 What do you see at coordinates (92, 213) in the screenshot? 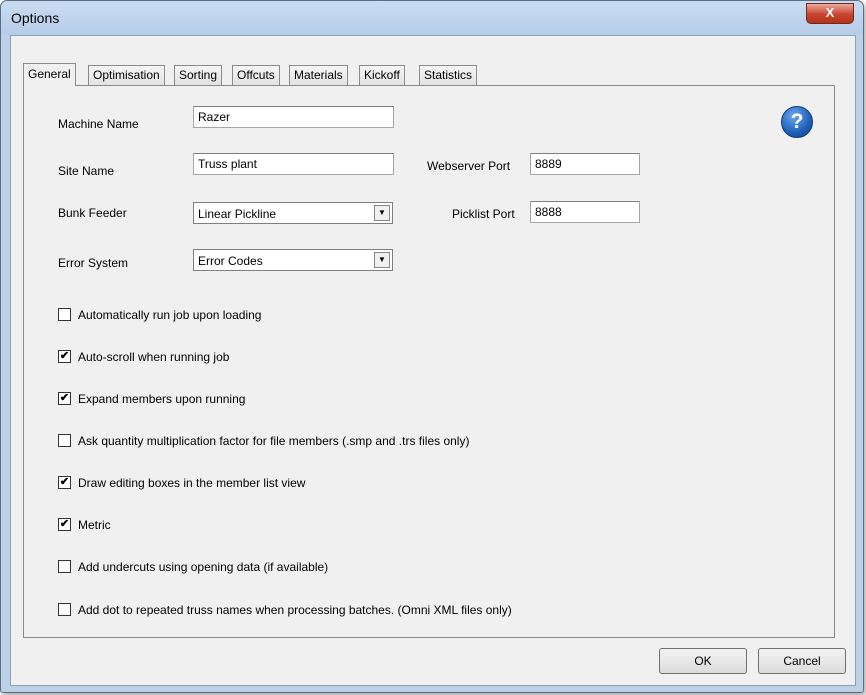
I see `bunk-feeder-label: Bunk Feeder` at bounding box center [92, 213].